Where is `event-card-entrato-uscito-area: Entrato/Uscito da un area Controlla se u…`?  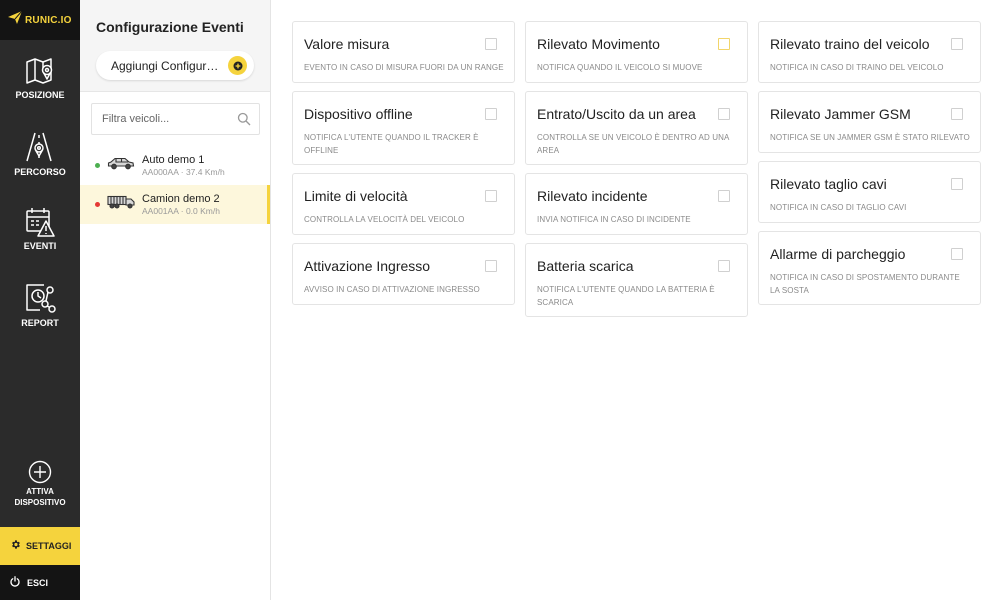
event-card-entrato-uscito-area: Entrato/Uscito da un area Controlla se u… is located at coordinates (636, 128).